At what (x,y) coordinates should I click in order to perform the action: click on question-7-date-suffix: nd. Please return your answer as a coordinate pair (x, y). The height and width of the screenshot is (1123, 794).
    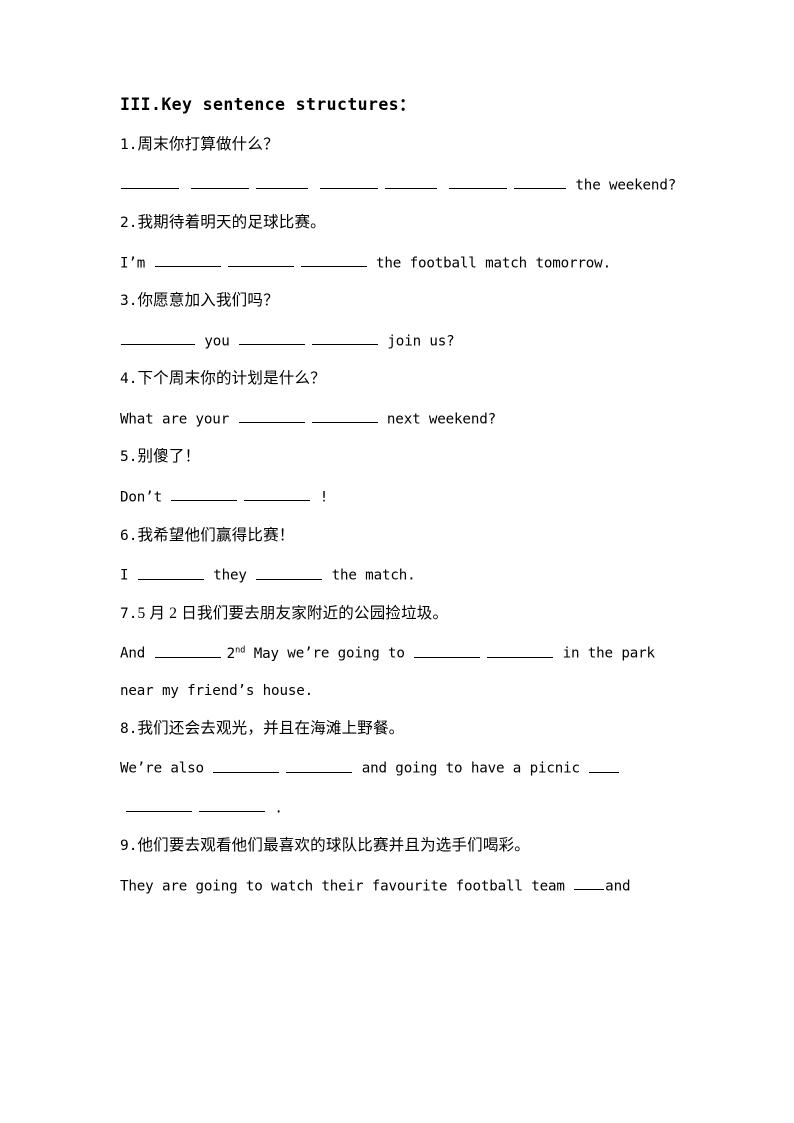
    Looking at the image, I should click on (240, 649).